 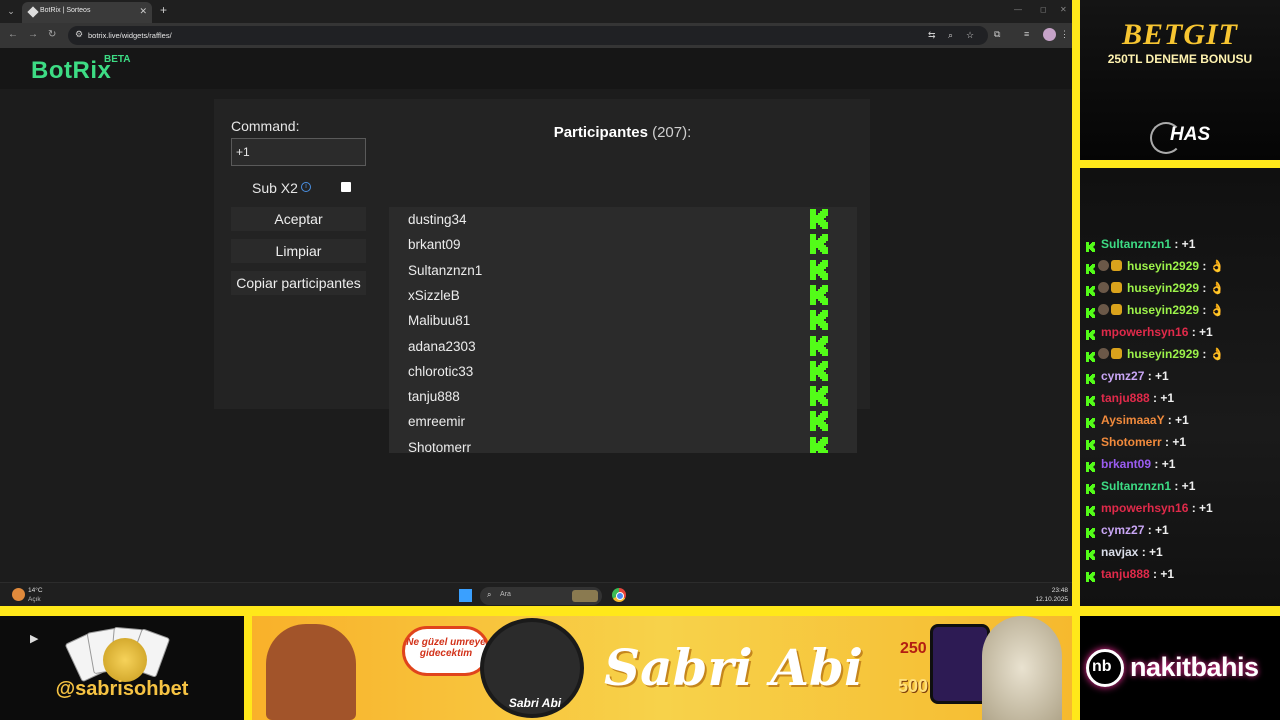 I want to click on participant-row: brkant09, so click(x=619, y=244).